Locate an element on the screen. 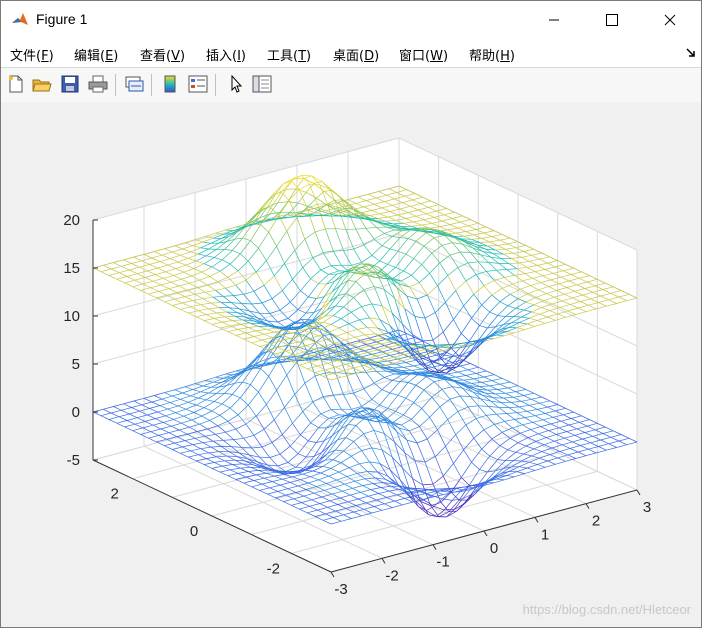  menu-window: 窗口(W) is located at coordinates (423, 54).